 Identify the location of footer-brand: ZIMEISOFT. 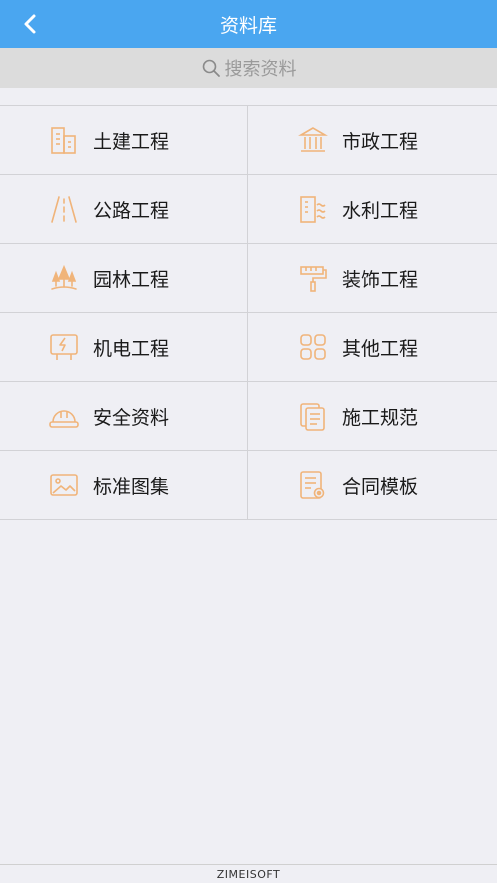
(248, 873).